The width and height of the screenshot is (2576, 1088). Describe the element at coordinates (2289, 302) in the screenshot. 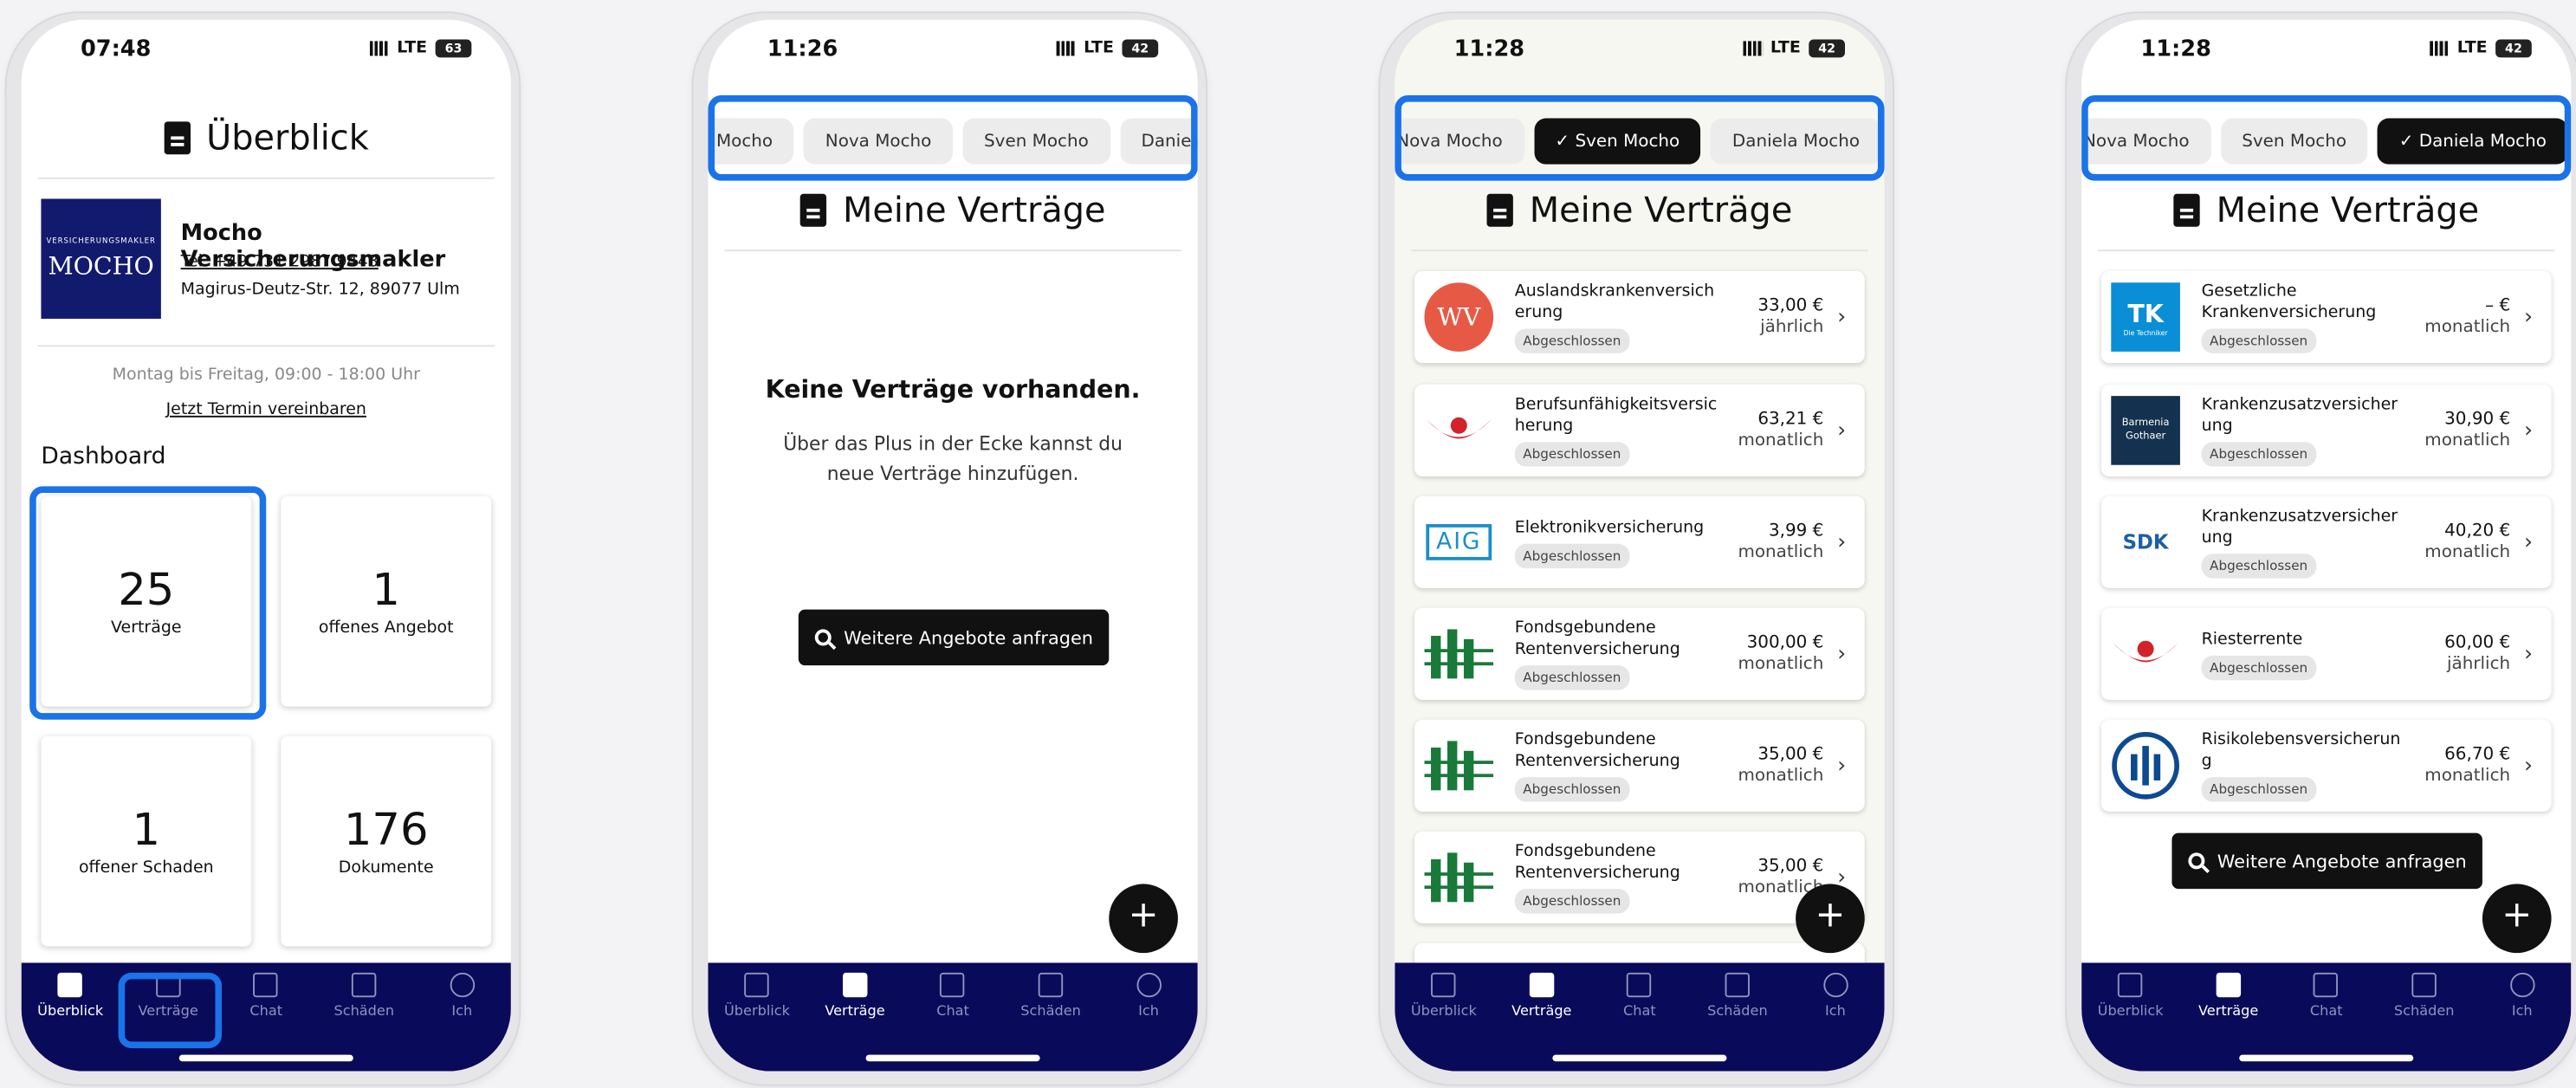

I see `contract-name: Gesetzliche Krankenversicherung` at that location.